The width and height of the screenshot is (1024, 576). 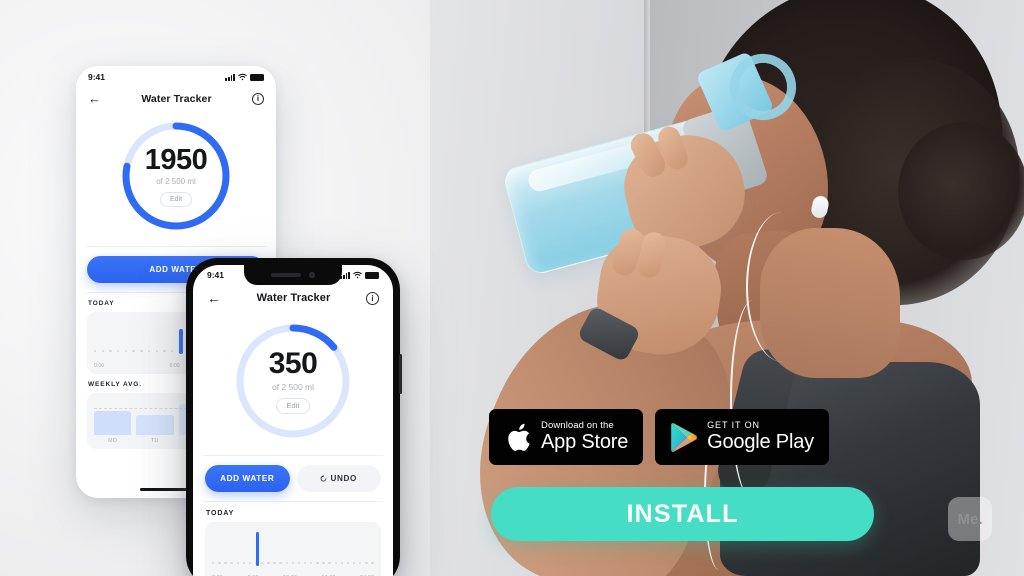 What do you see at coordinates (312, 275) in the screenshot?
I see `front-camera-icon` at bounding box center [312, 275].